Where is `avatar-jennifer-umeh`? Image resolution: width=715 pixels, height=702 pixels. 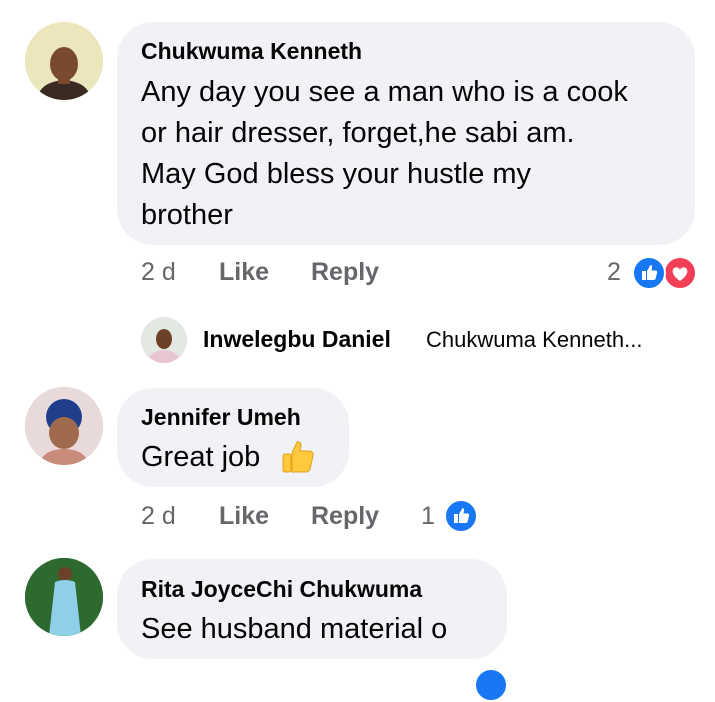
avatar-jennifer-umeh is located at coordinates (64, 426).